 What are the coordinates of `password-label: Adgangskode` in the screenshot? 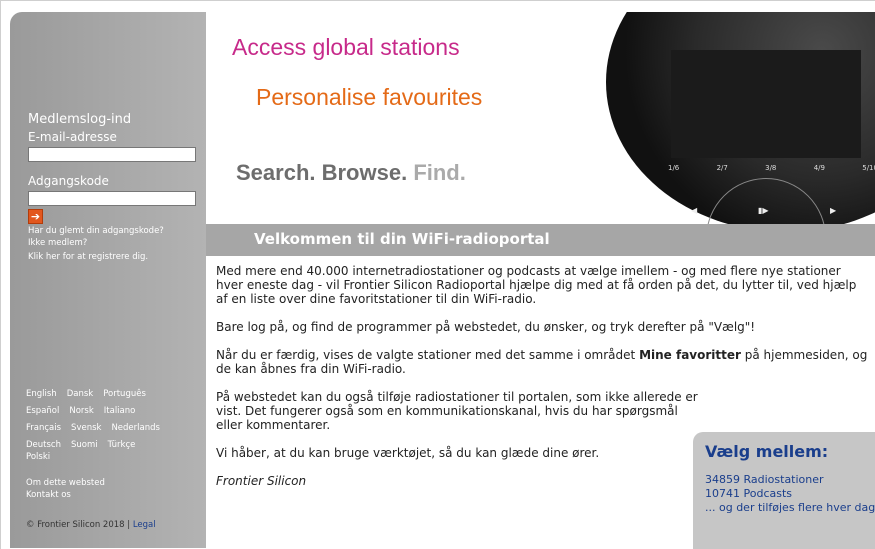 It's located at (68, 181).